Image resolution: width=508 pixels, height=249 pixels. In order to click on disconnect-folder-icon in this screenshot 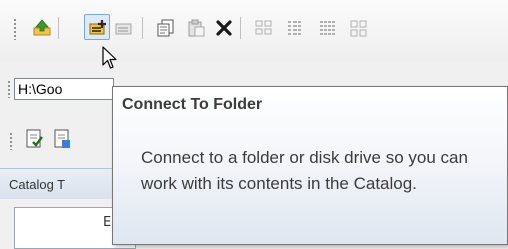, I will do `click(123, 29)`.